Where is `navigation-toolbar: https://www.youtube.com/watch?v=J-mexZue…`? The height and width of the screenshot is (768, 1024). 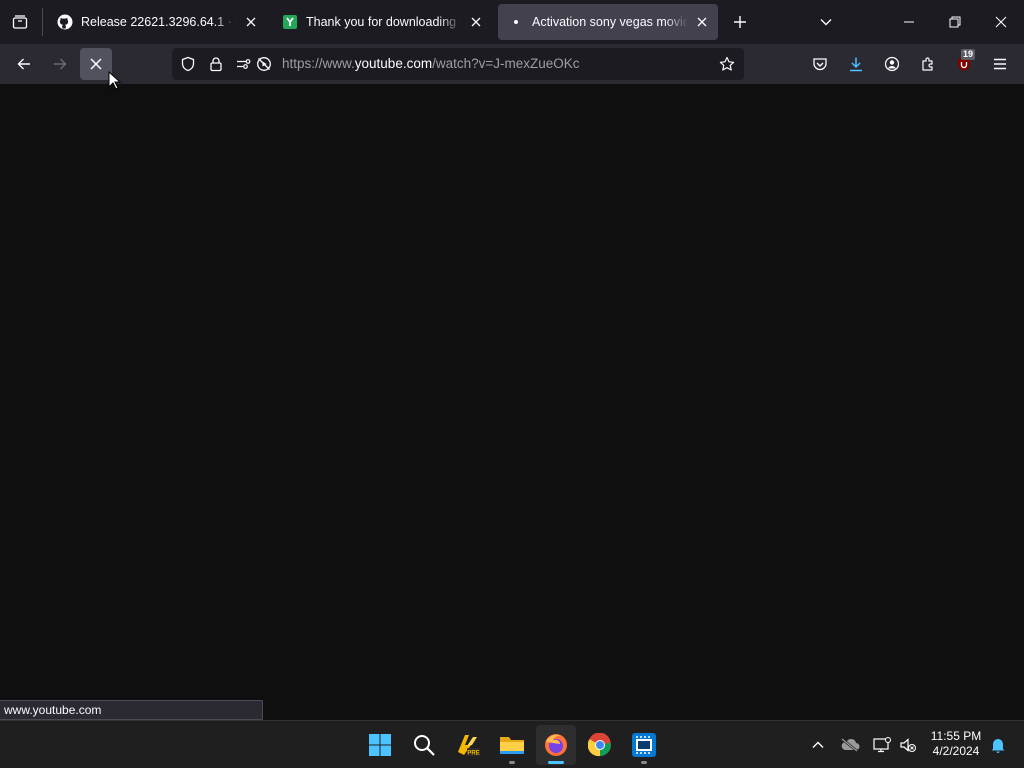 navigation-toolbar: https://www.youtube.com/watch?v=J-mexZue… is located at coordinates (512, 64).